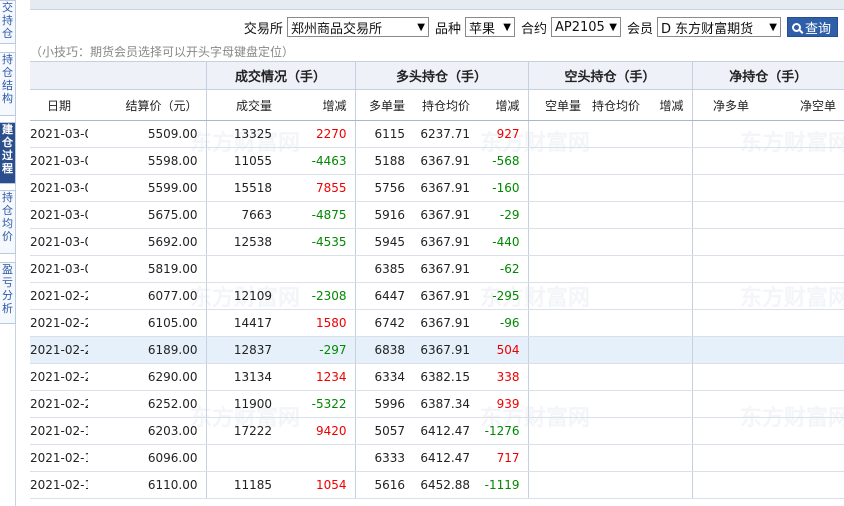 This screenshot has width=844, height=506. Describe the element at coordinates (8, 84) in the screenshot. I see `tab-position-structure: 持仓结构` at that location.